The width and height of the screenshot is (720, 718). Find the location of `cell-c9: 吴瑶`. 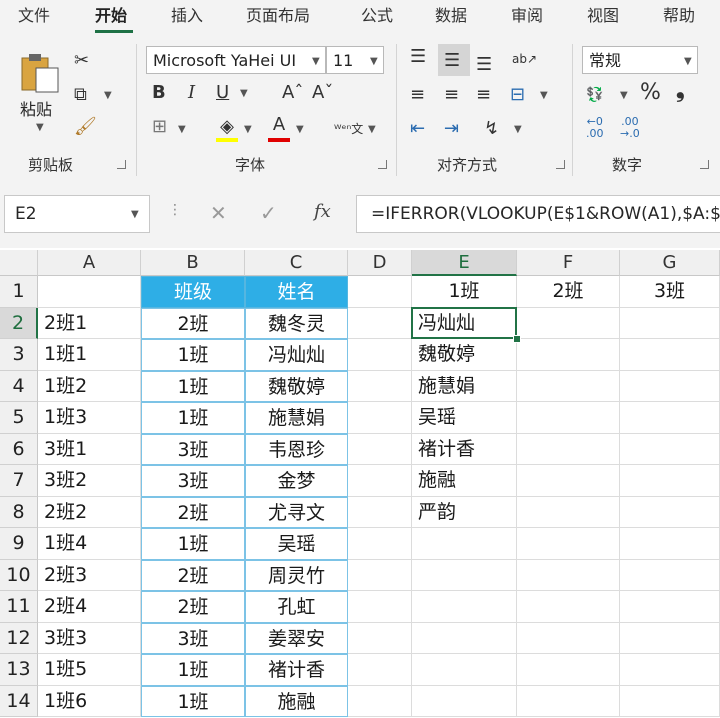

cell-c9: 吴瑶 is located at coordinates (296, 544).